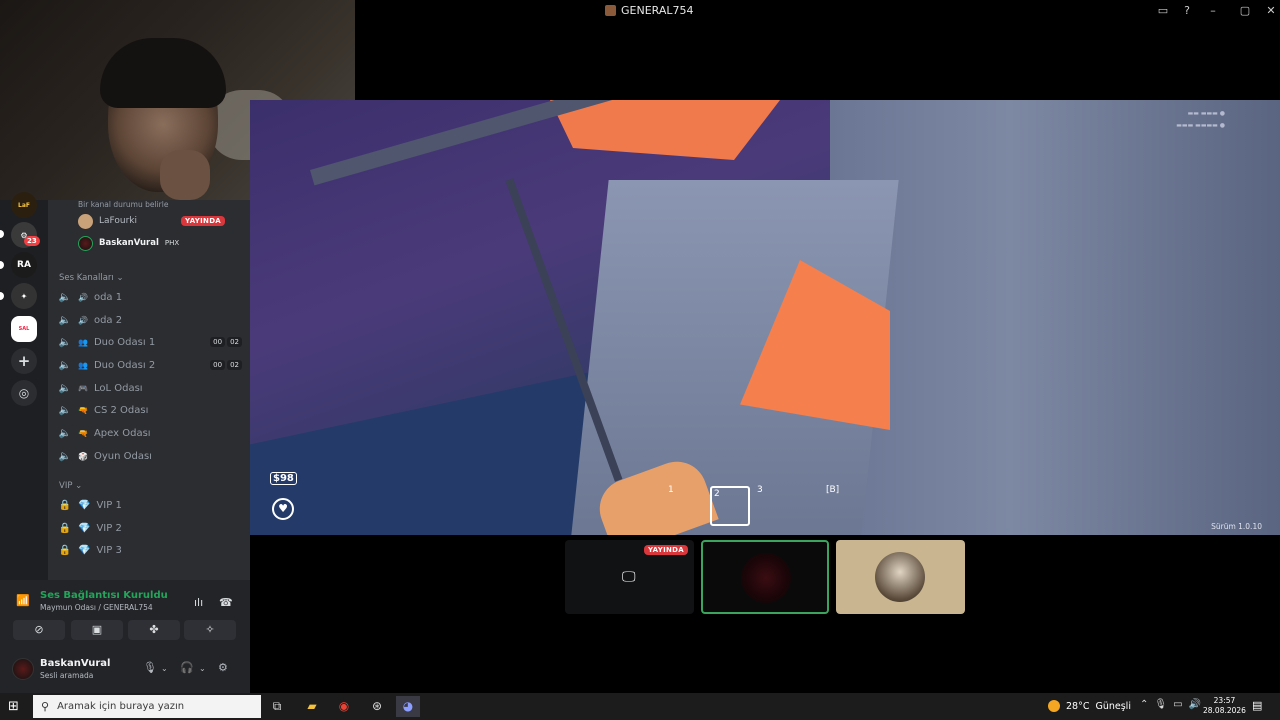  I want to click on discord-icon: ◕, so click(408, 706).